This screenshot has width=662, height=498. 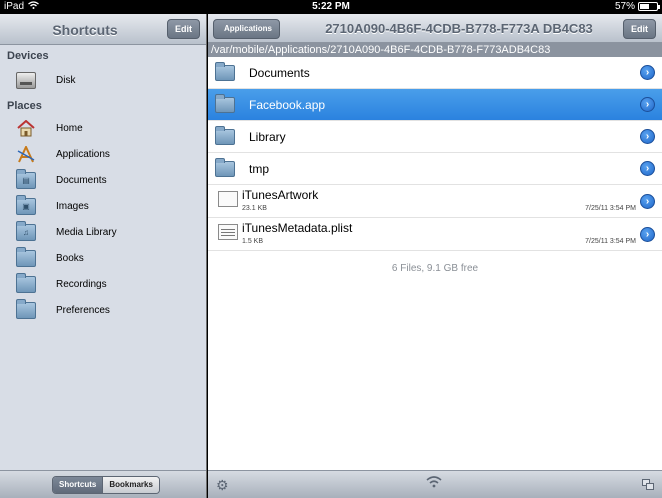 I want to click on sidebar-navbar: Shortcuts Edit, so click(x=103, y=29).